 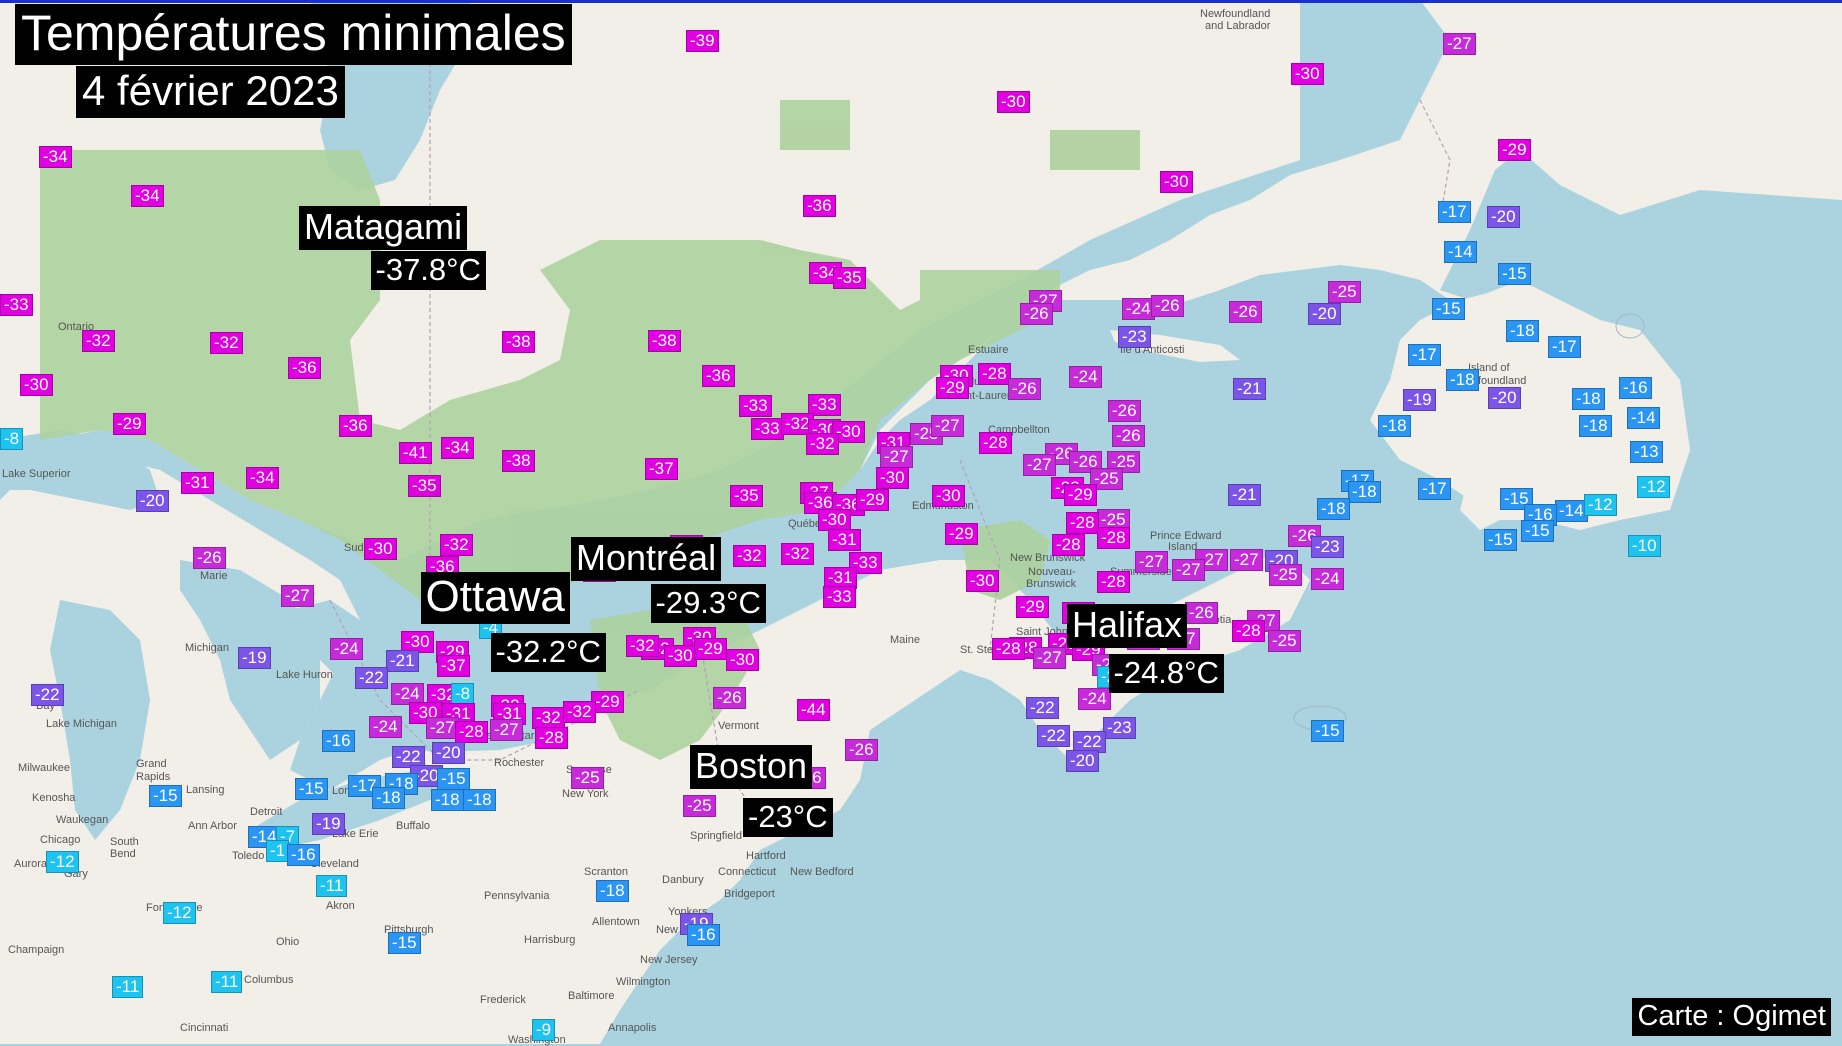 I want to click on station-temperature: -9, so click(x=544, y=1030).